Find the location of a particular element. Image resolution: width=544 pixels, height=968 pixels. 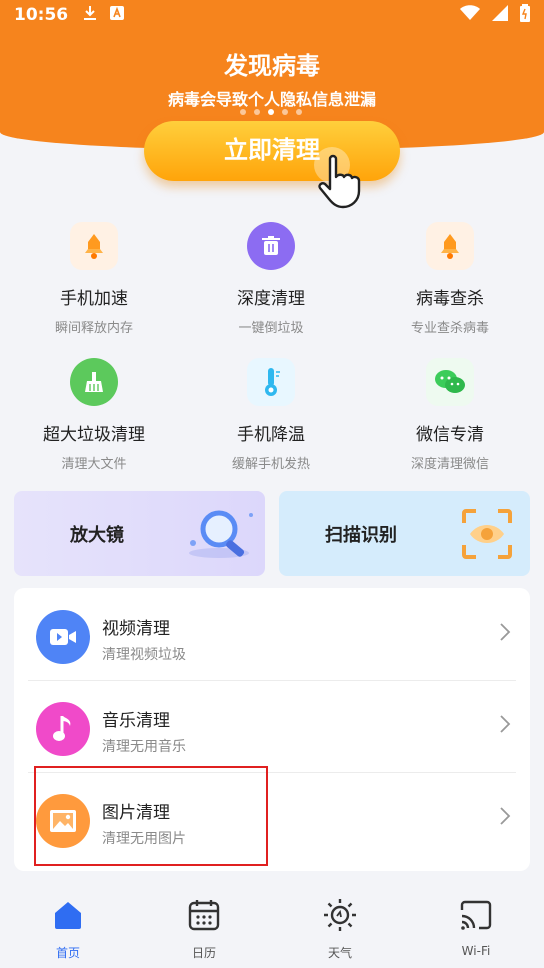

scan-recognize-card: 扫描识别 is located at coordinates (404, 533).